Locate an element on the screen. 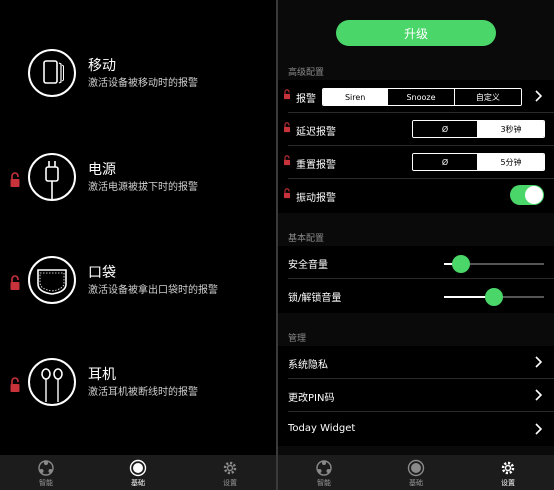  mode-title: 电源 is located at coordinates (102, 170).